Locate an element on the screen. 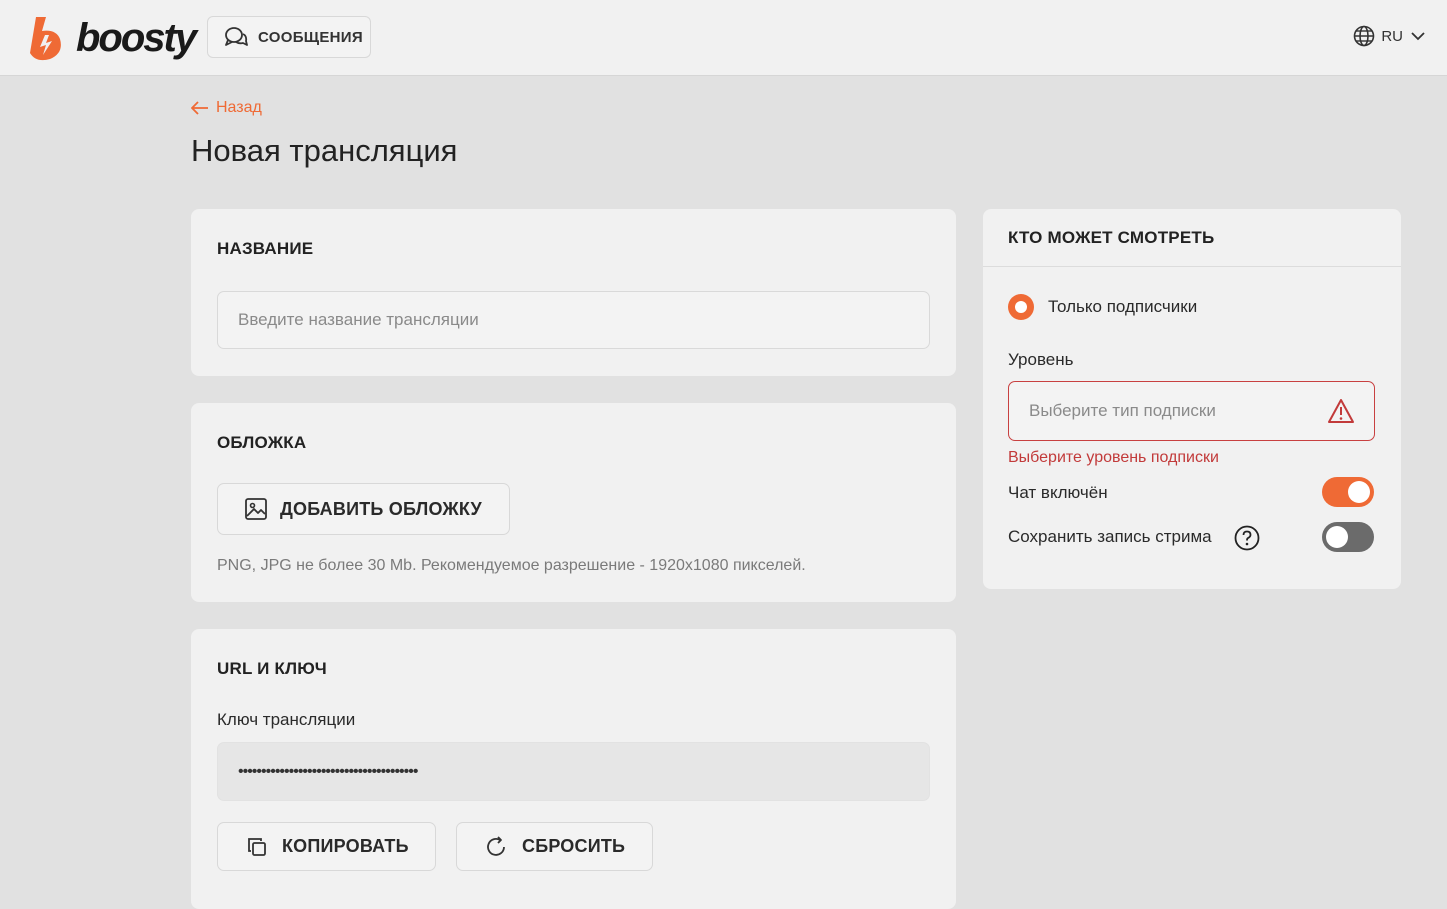 The height and width of the screenshot is (909, 1447). level-label: Уровень is located at coordinates (1041, 359).